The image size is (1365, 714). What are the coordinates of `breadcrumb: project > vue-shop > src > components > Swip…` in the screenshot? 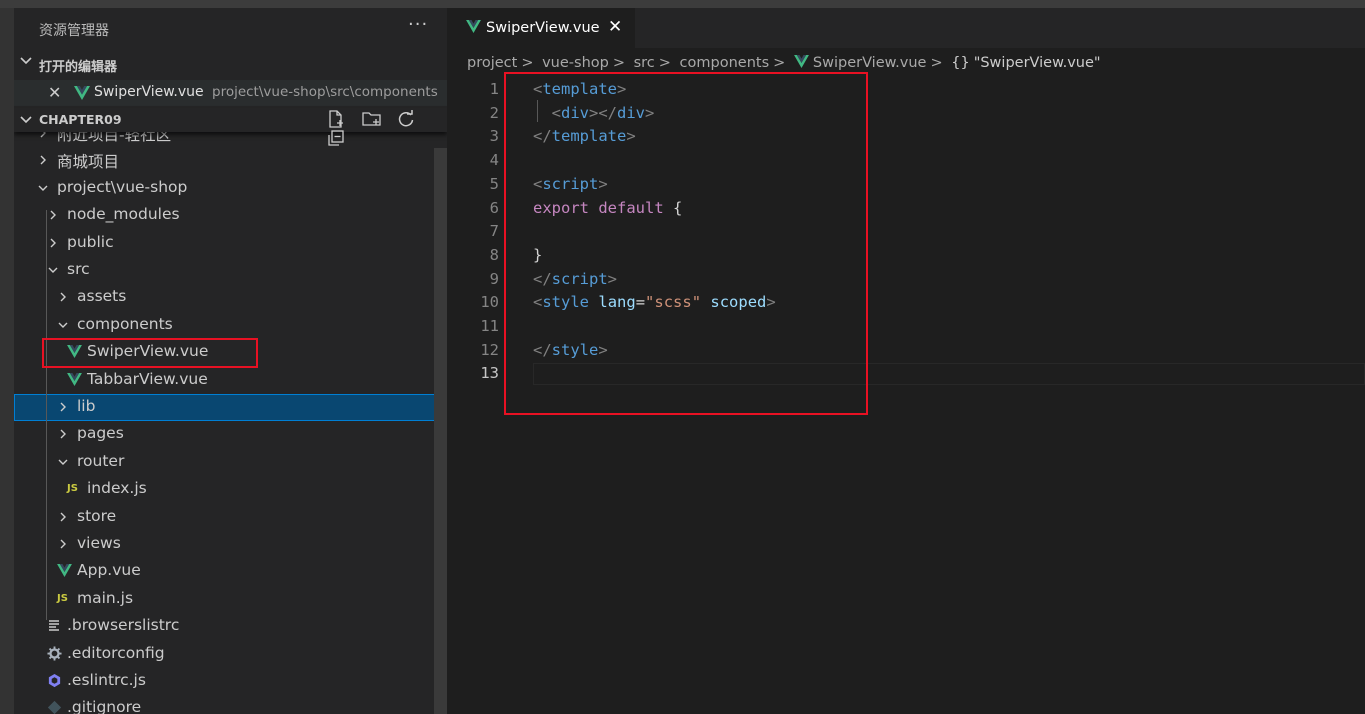 It's located at (786, 63).